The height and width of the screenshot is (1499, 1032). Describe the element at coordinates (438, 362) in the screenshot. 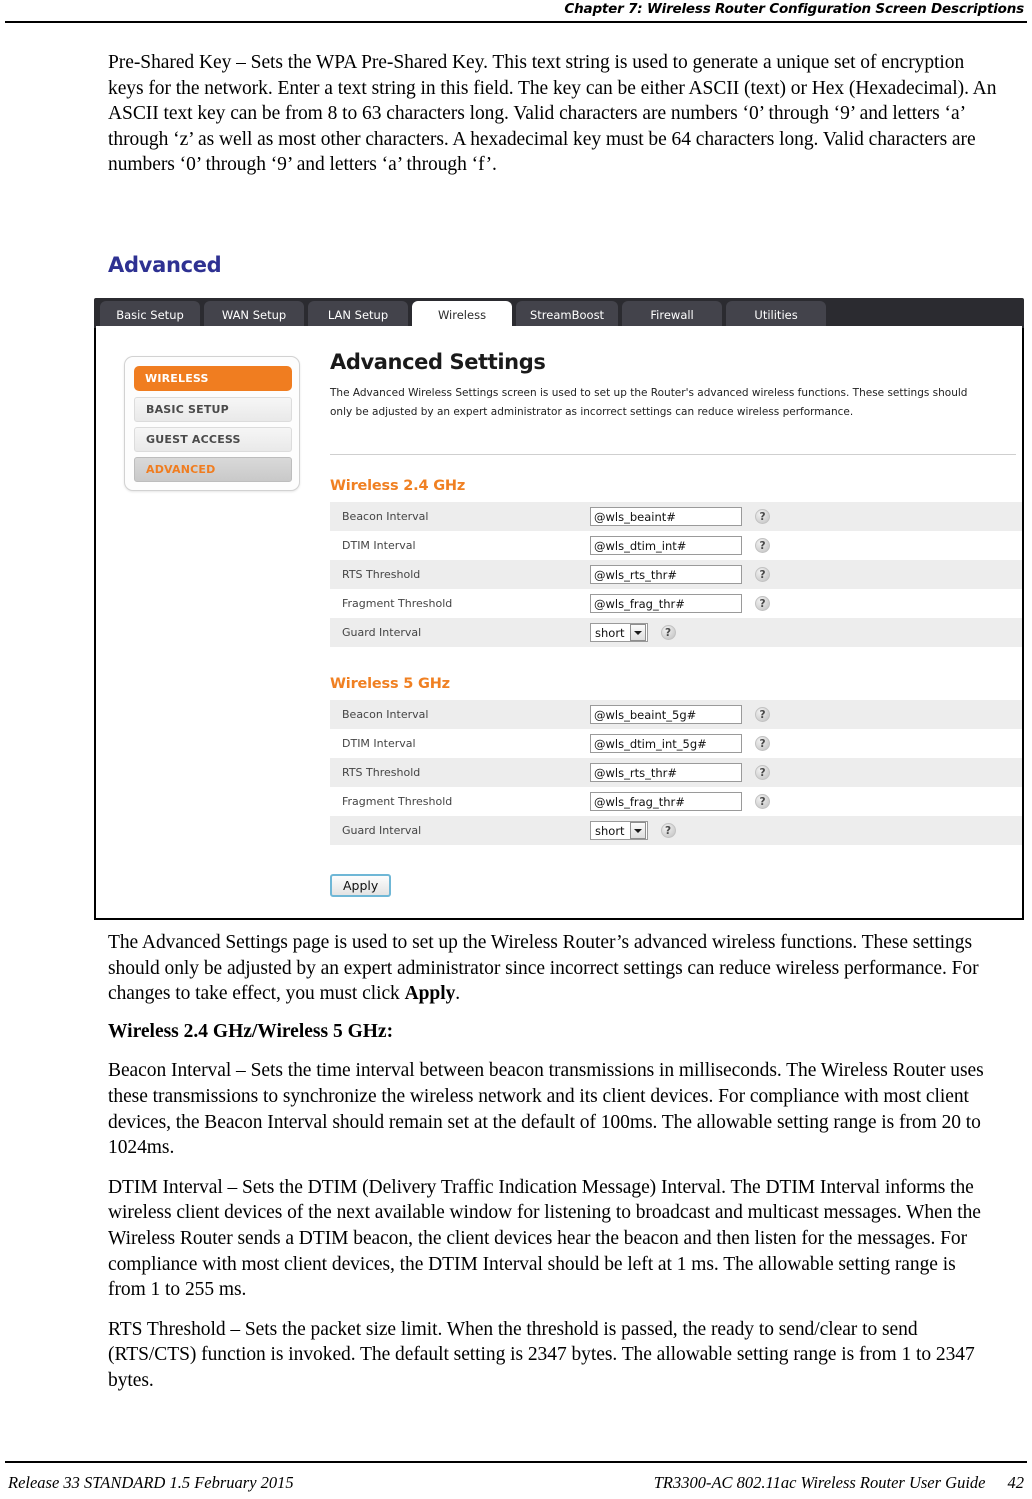

I see `pane-title-advanced-settings: Advanced Settings` at that location.